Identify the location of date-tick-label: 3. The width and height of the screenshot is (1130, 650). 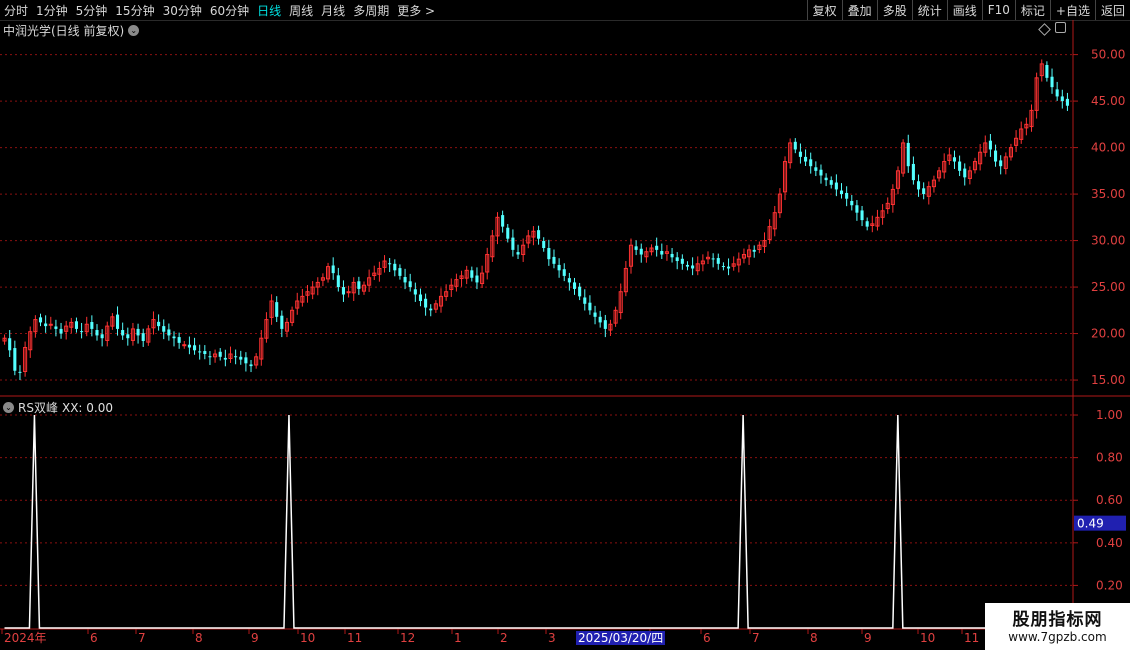
(552, 638).